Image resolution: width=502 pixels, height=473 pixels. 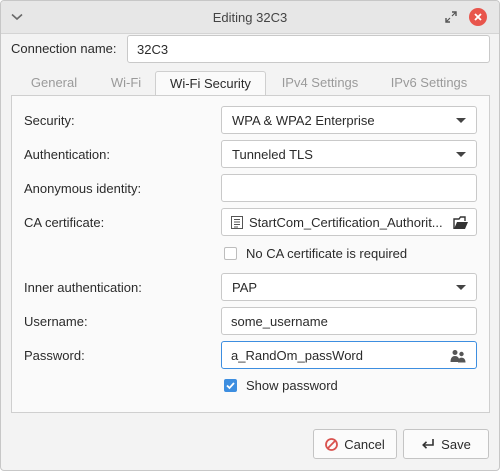 What do you see at coordinates (327, 253) in the screenshot?
I see `no-ca-required-label: No CA certificate is required` at bounding box center [327, 253].